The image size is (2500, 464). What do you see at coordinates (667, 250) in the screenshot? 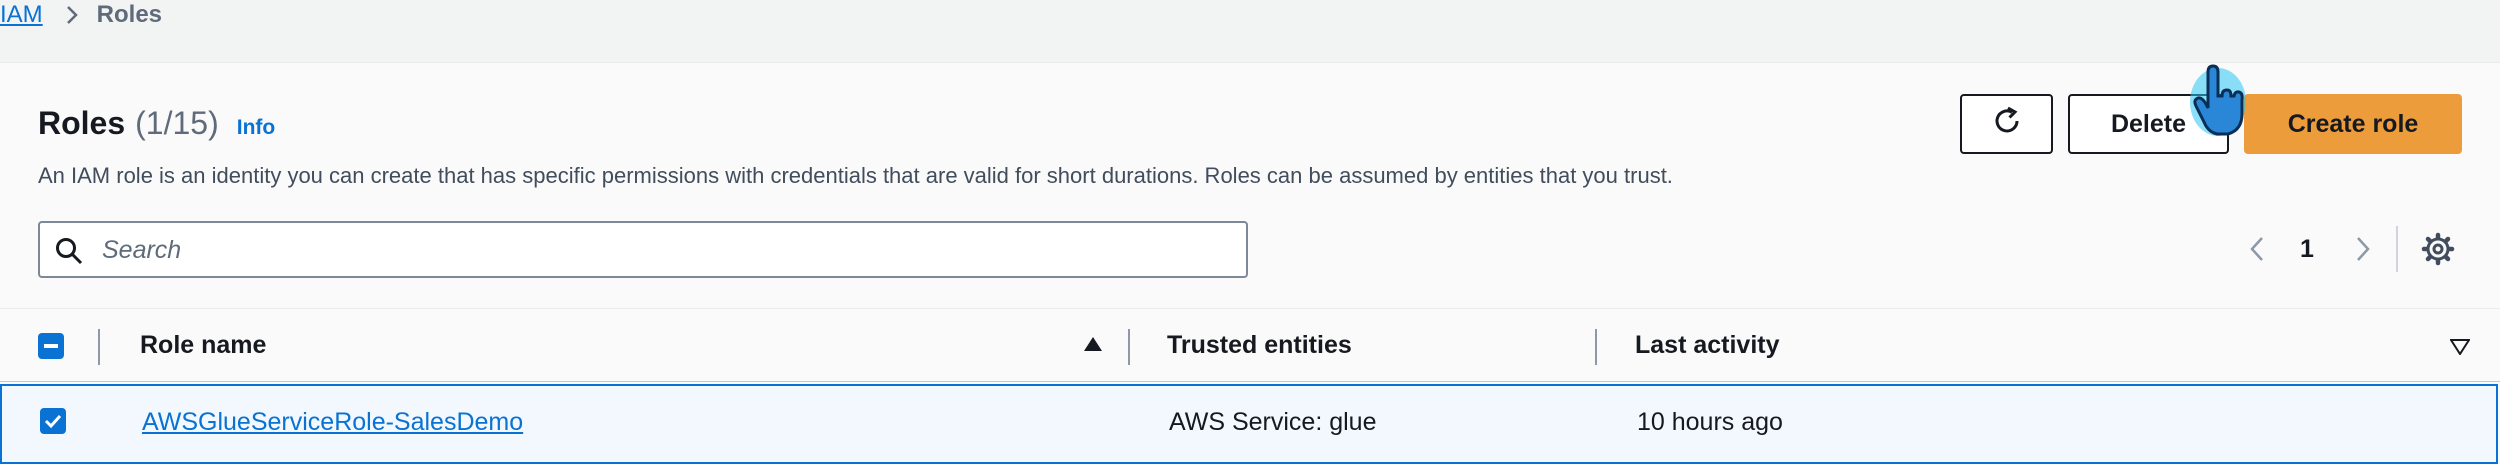
I see `search-input` at bounding box center [667, 250].